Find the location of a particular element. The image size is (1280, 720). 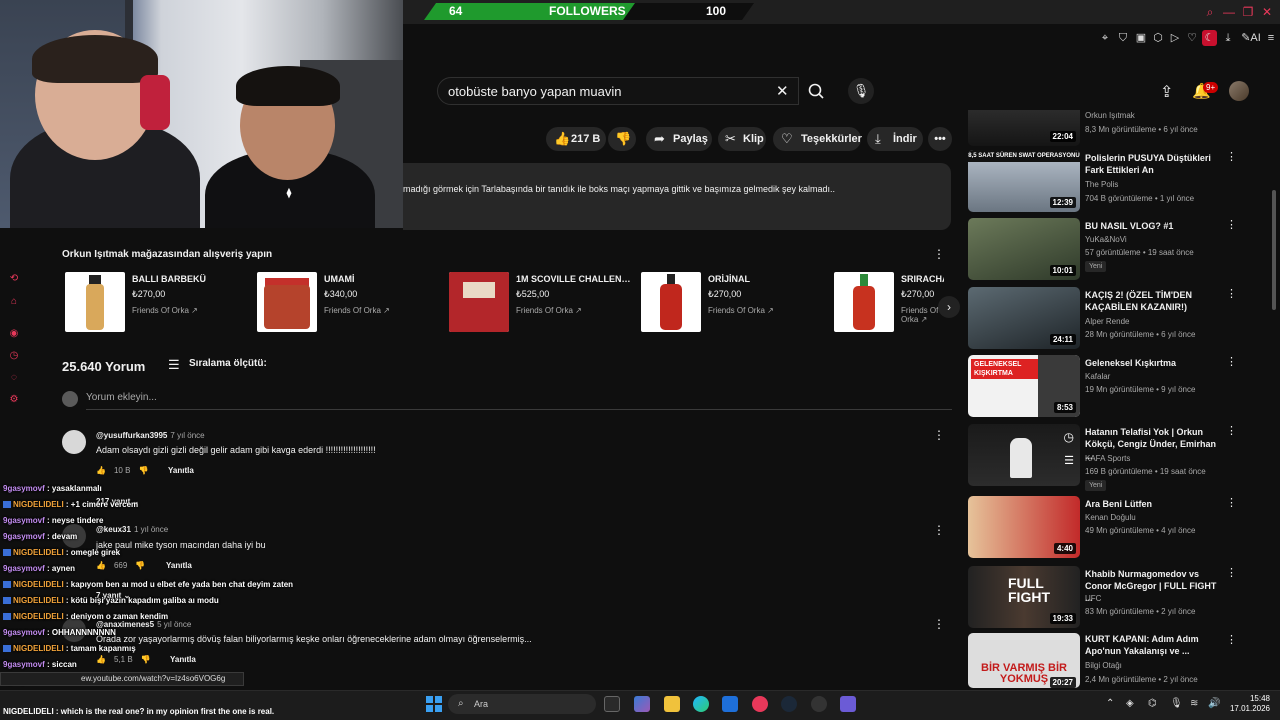

share-button: ➦ Paylaş is located at coordinates (679, 139).